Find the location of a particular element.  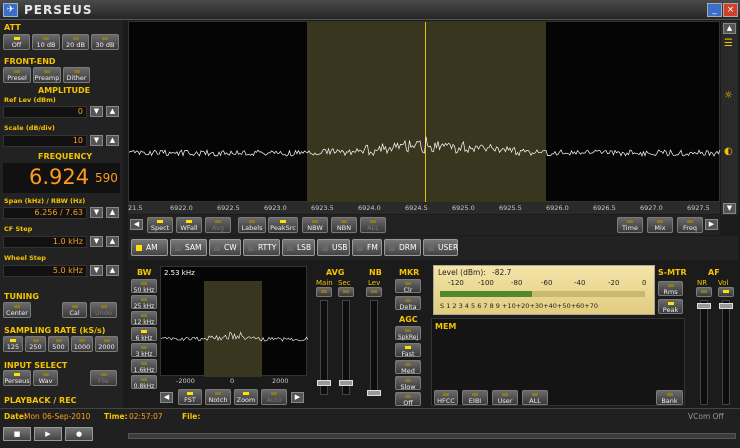

spectrum-left-arrow: ◀ is located at coordinates (136, 224).